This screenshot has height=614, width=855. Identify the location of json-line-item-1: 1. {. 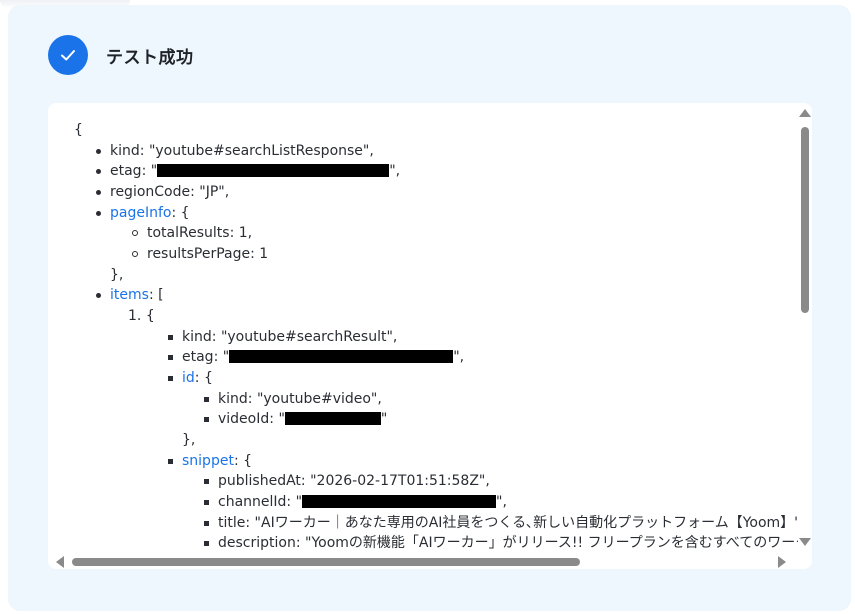
(141, 316).